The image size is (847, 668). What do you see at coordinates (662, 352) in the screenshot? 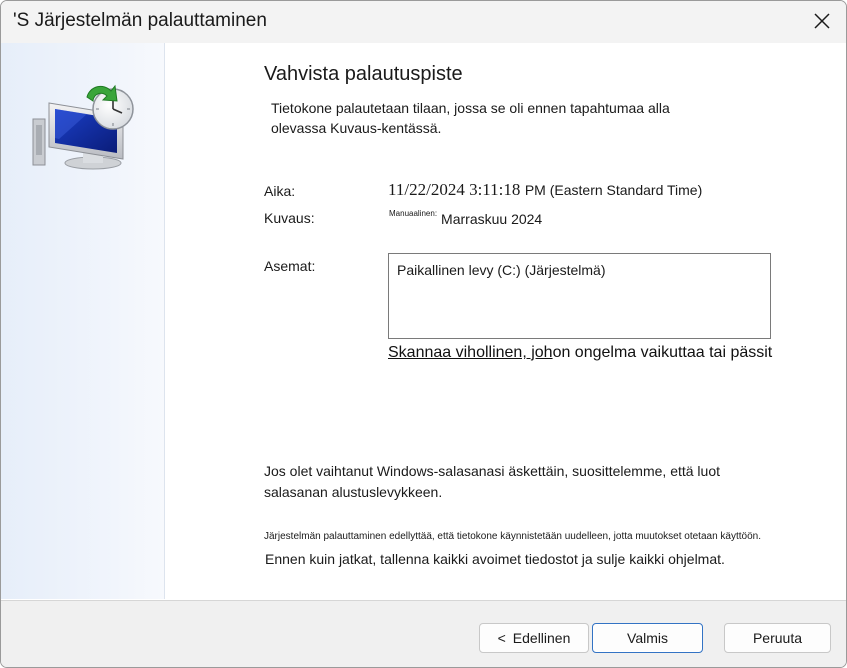
I see `scan-link-rest: on ongelma vaikuttaa tai pässit` at bounding box center [662, 352].